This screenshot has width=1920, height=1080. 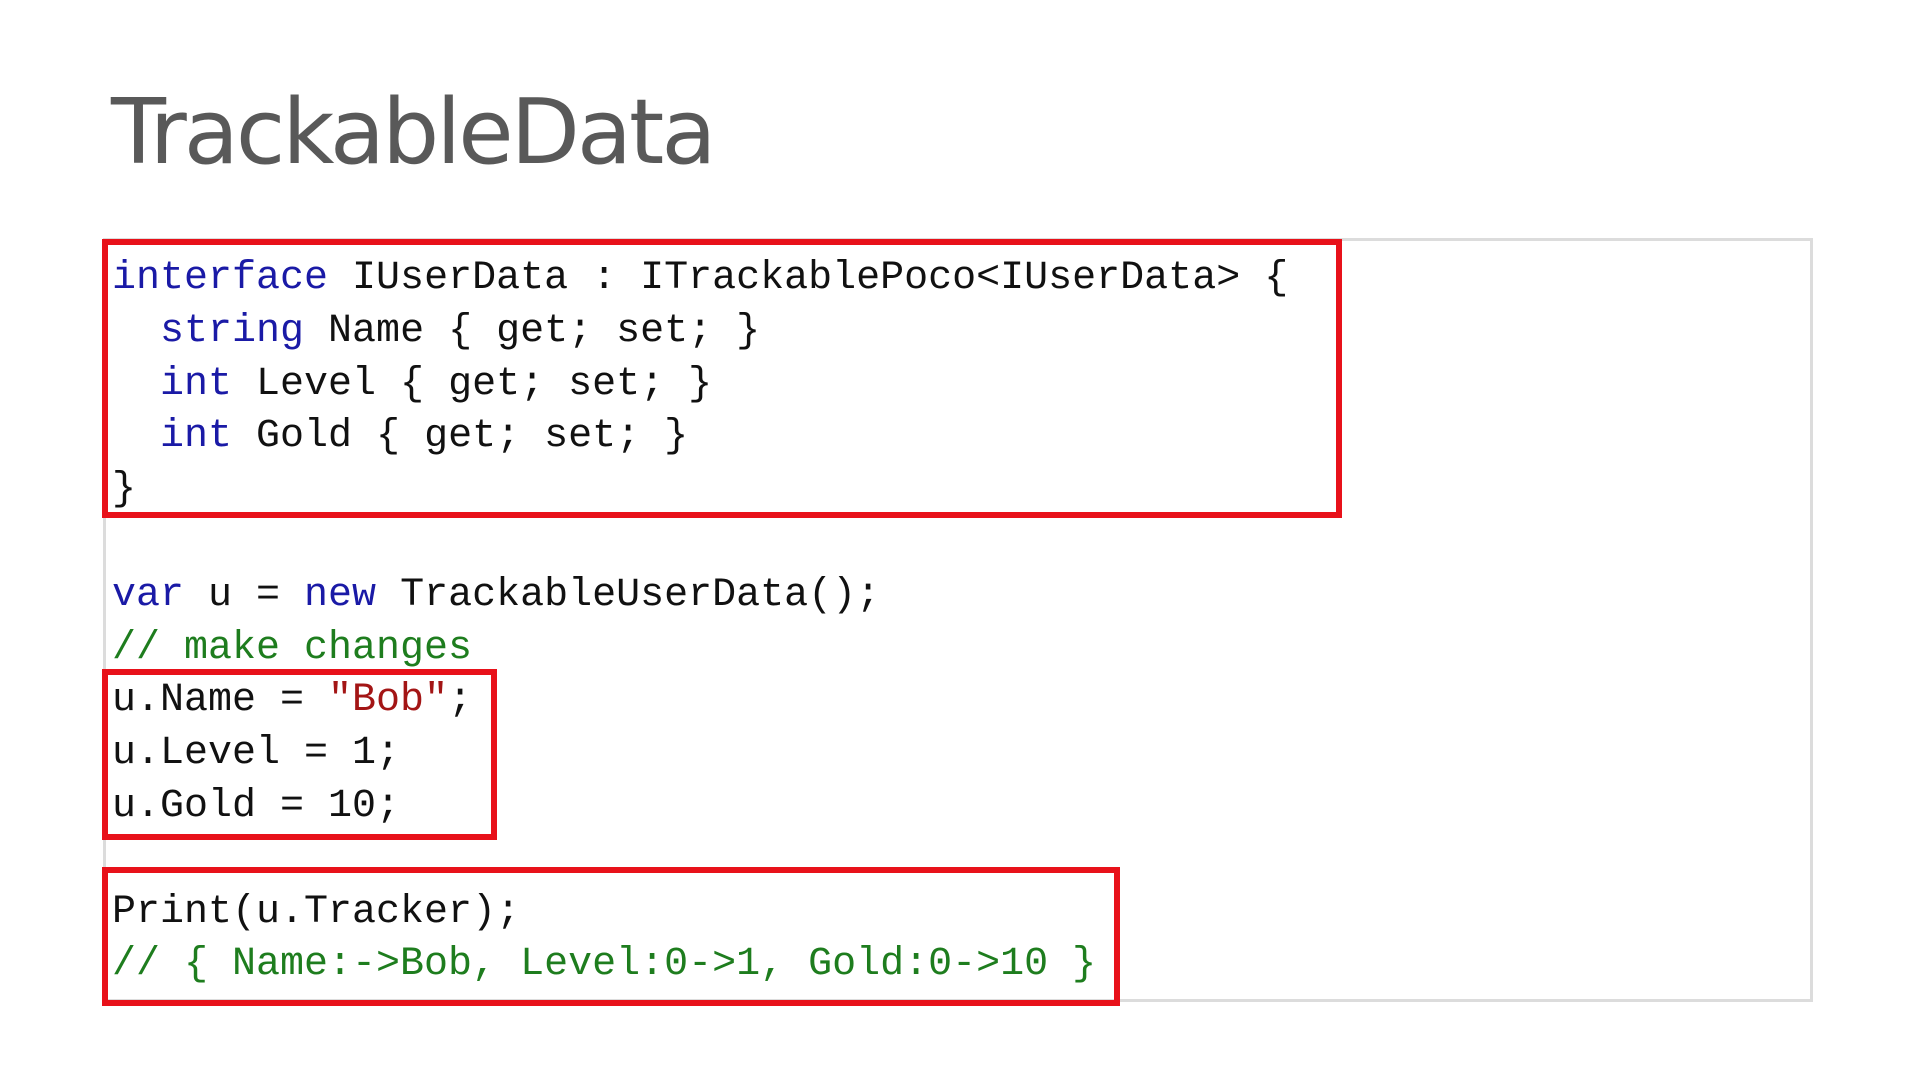 What do you see at coordinates (148, 595) in the screenshot?
I see `keyword: var` at bounding box center [148, 595].